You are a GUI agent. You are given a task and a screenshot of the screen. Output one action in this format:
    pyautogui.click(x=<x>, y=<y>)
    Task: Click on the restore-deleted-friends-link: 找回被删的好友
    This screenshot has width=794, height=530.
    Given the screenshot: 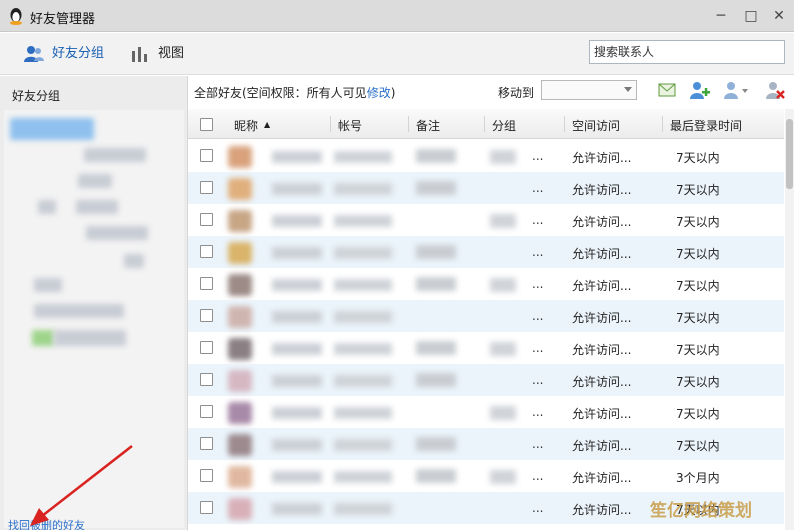 What is the action you would take?
    pyautogui.click(x=46, y=523)
    